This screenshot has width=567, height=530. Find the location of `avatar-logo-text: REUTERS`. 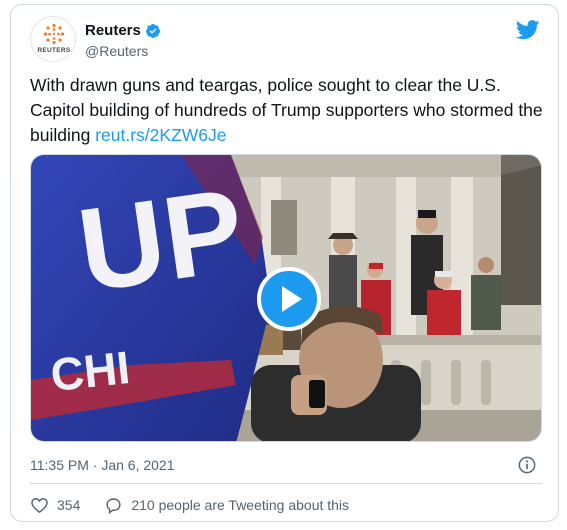

avatar-logo-text: REUTERS is located at coordinates (54, 50).